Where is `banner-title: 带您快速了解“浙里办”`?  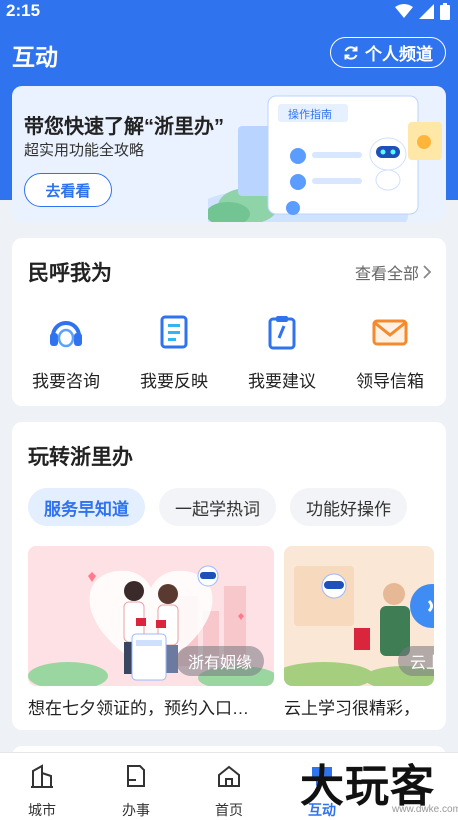 banner-title: 带您快速了解“浙里办” is located at coordinates (124, 127).